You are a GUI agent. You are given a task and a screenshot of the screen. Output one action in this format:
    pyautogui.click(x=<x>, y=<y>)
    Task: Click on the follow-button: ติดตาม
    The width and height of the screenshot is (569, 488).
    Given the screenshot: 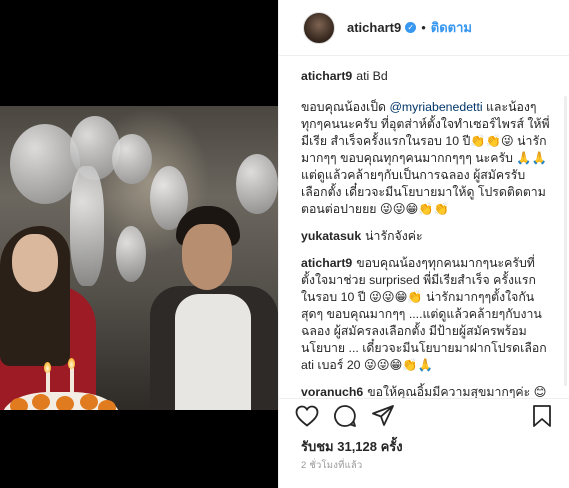 What is the action you would take?
    pyautogui.click(x=451, y=27)
    